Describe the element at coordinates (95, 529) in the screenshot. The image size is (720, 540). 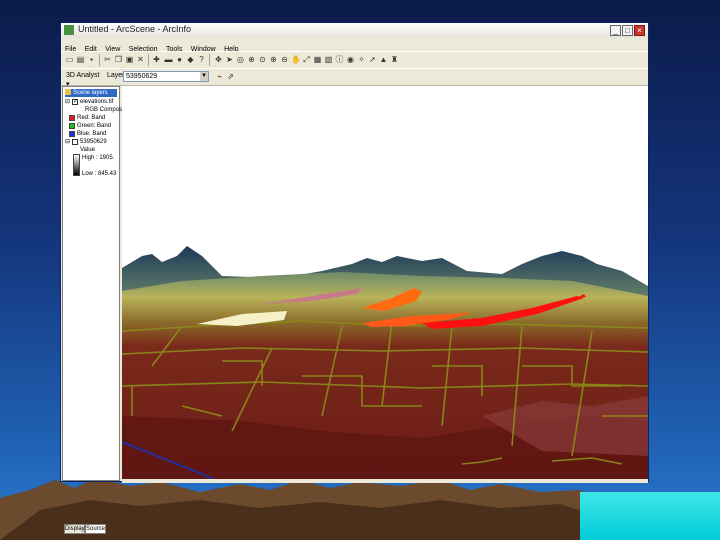
I see `tab-source: Source` at that location.